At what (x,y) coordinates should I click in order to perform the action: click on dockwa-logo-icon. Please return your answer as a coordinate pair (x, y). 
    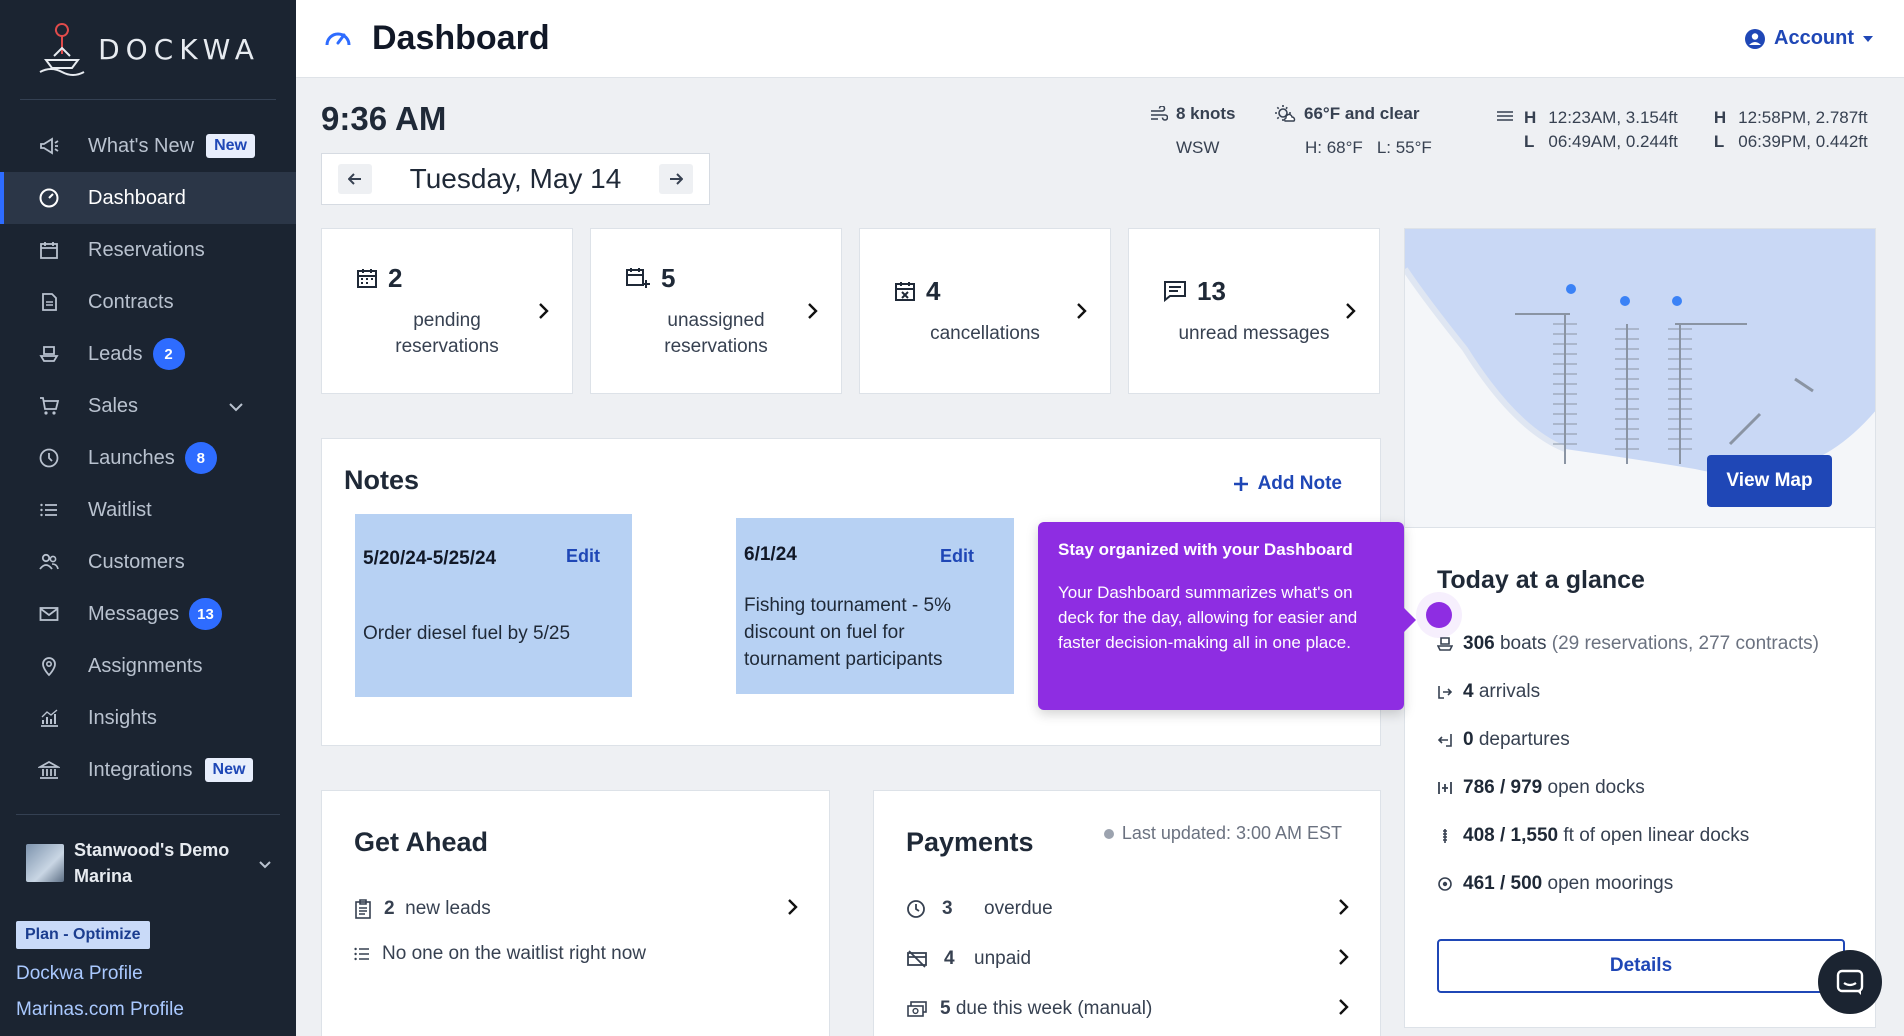
    Looking at the image, I should click on (62, 49).